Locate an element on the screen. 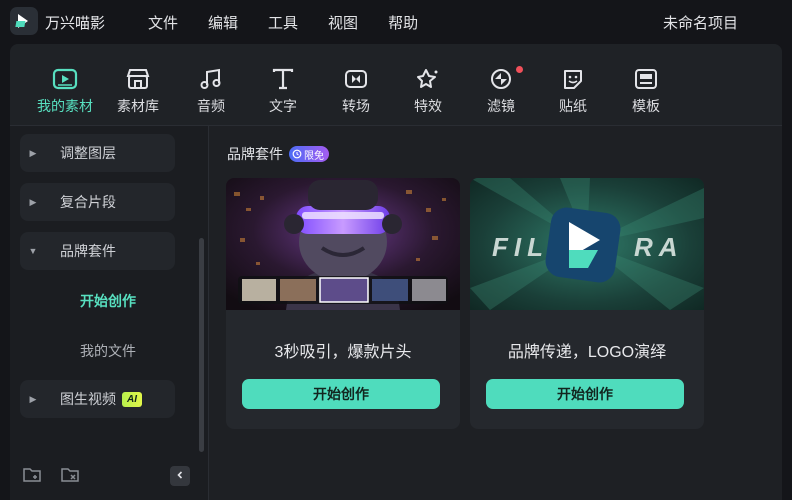 The height and width of the screenshot is (500, 792). tab-label: 素材库 is located at coordinates (138, 106).